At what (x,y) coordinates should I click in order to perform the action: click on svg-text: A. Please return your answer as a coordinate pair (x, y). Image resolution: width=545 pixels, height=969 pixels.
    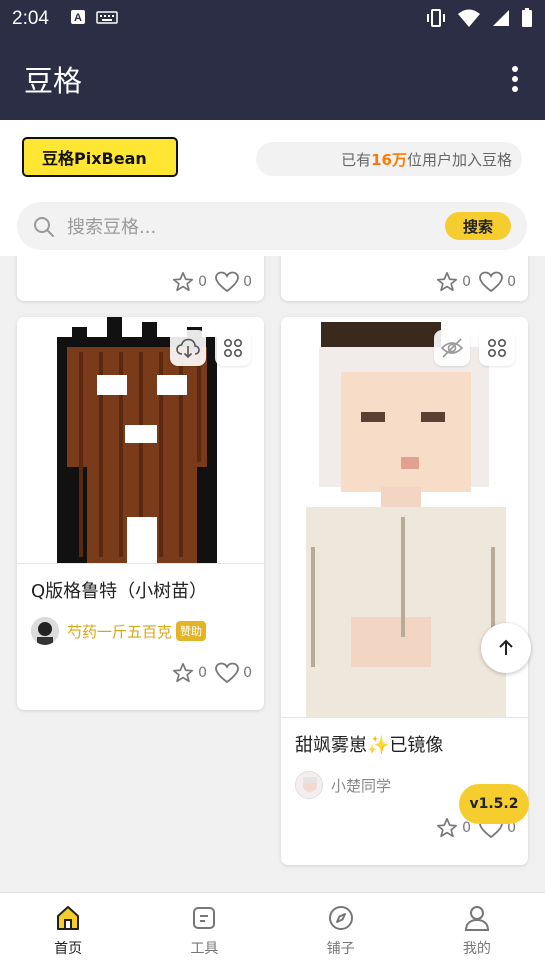
    Looking at the image, I should click on (78, 18).